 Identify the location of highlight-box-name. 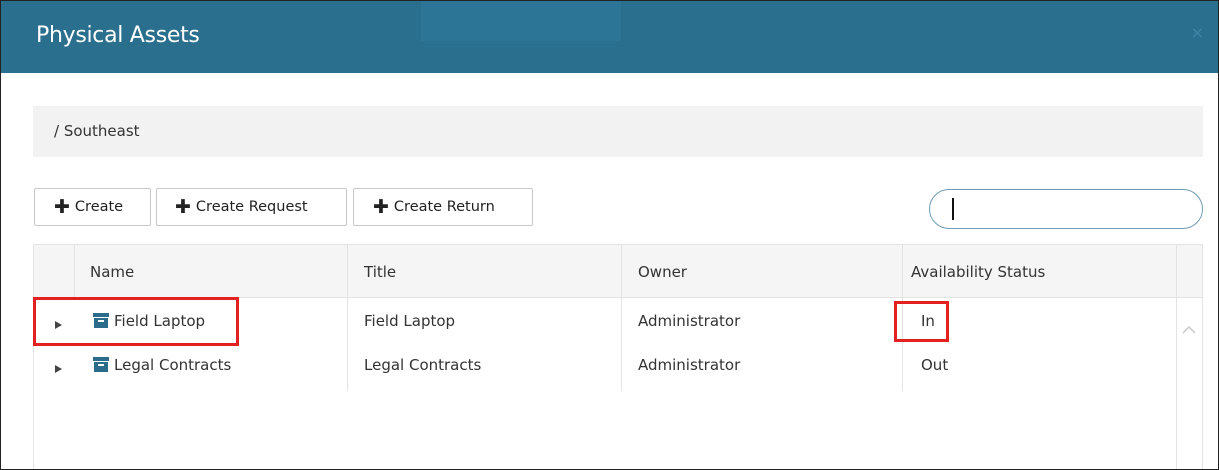
(136, 321).